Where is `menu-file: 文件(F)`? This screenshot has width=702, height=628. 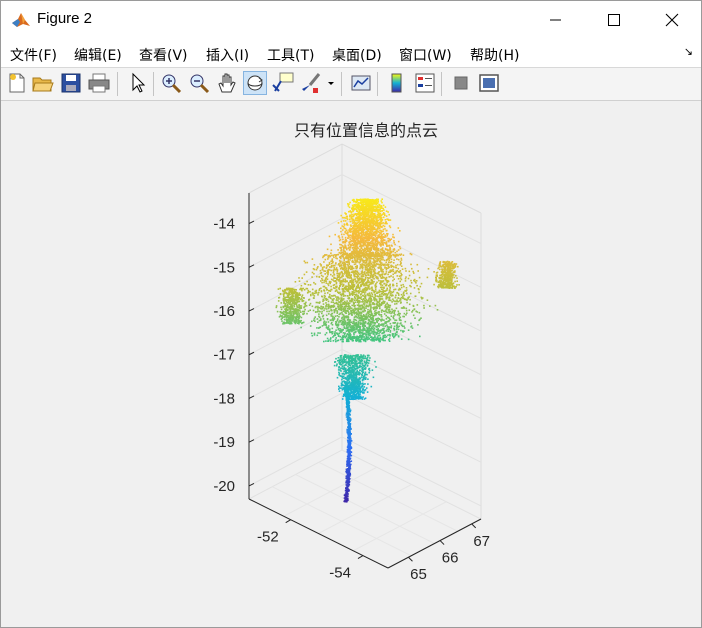 menu-file: 文件(F) is located at coordinates (33, 55).